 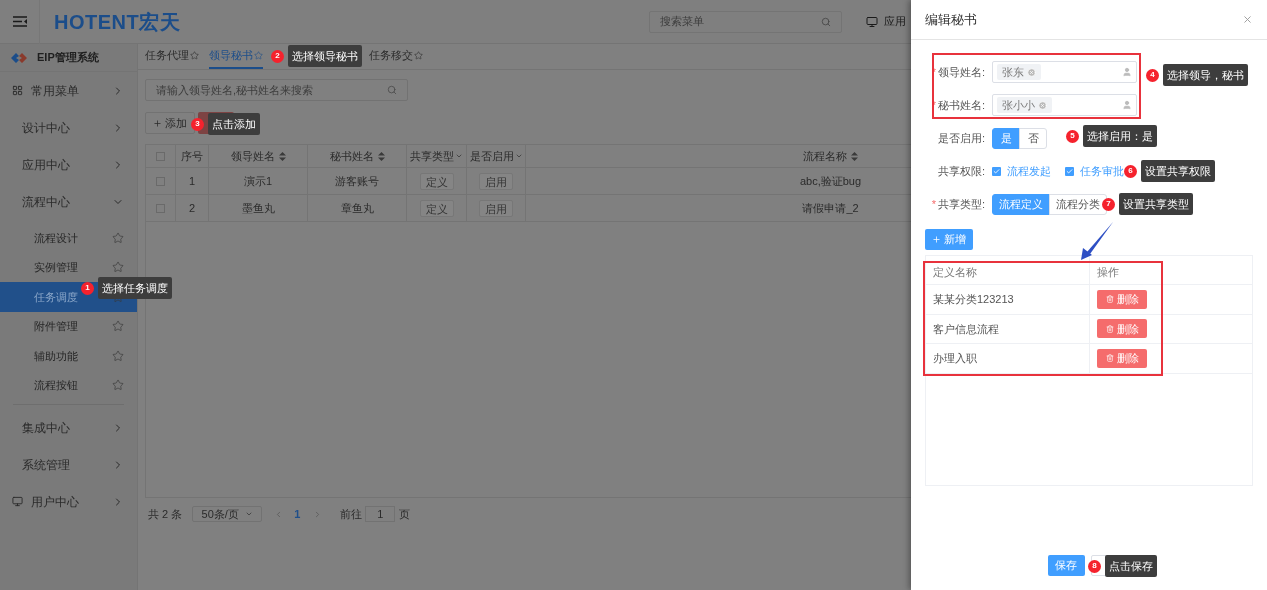 What do you see at coordinates (351, 156) in the screenshot?
I see `column-header: 秘书姓名` at bounding box center [351, 156].